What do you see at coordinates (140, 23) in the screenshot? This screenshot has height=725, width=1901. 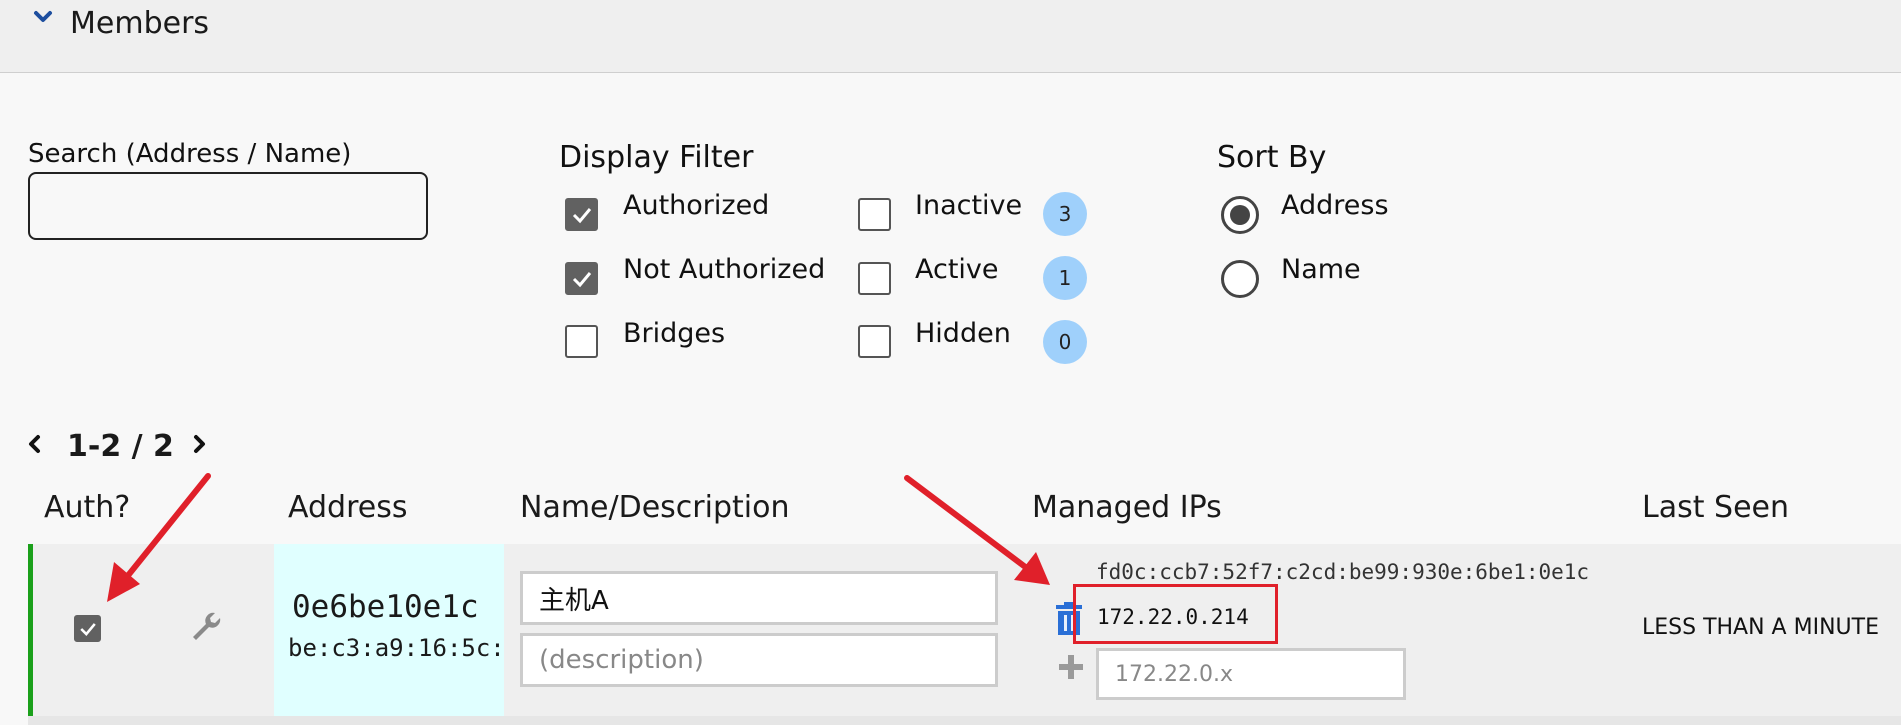 I see `section-title: Members` at bounding box center [140, 23].